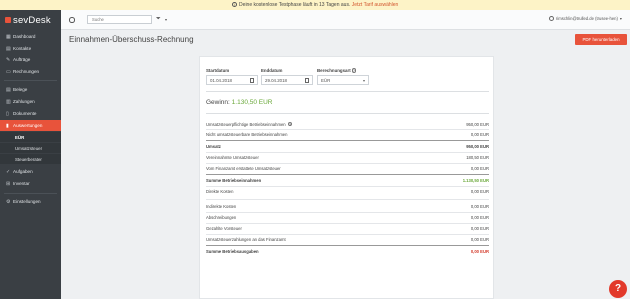  I want to click on sidebar-item-tasks: ✓ Aufgaben, so click(30, 171).